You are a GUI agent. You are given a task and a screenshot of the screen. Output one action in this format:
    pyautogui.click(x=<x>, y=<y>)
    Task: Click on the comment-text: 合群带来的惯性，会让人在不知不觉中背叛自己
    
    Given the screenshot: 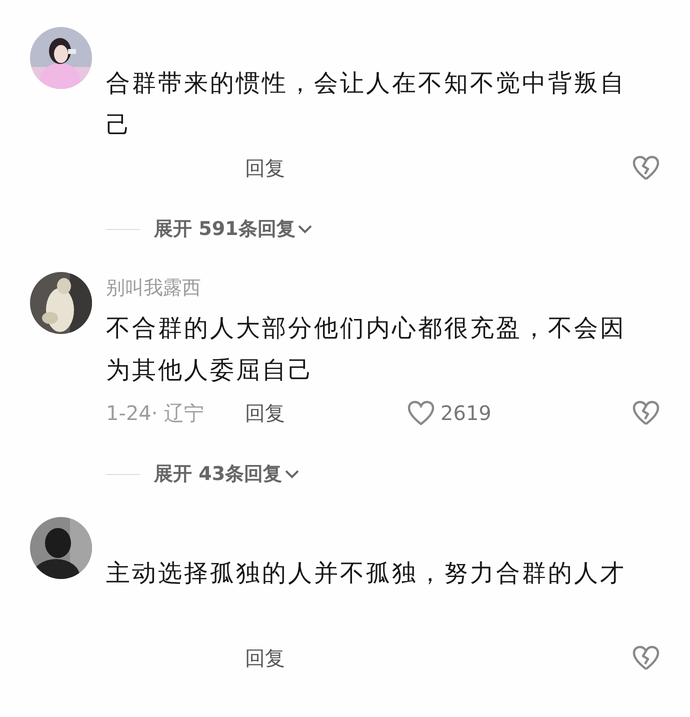 What is the action you would take?
    pyautogui.click(x=366, y=104)
    